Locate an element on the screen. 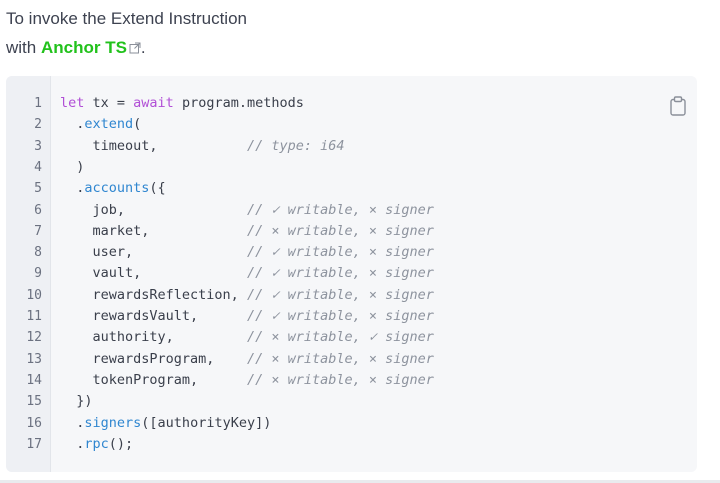  code-line: vault, // ✓ writable, × signer is located at coordinates (247, 273).